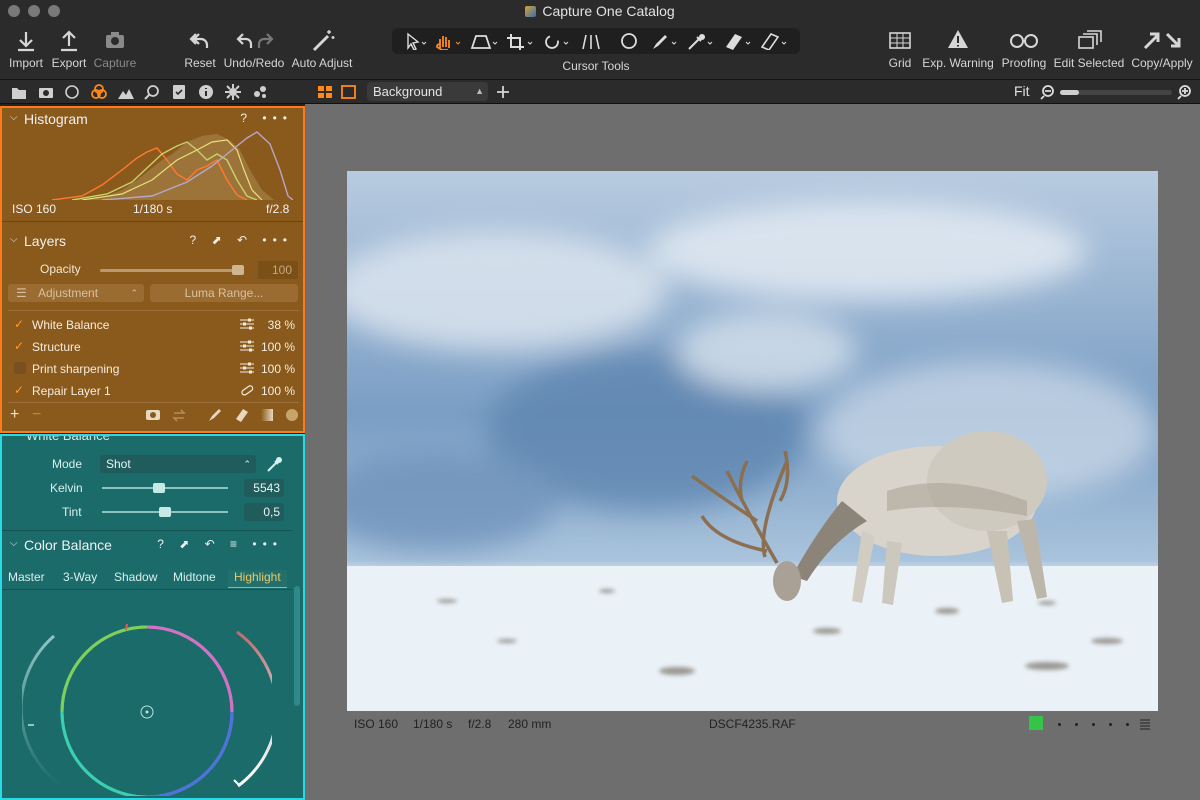 This screenshot has width=1200, height=800. What do you see at coordinates (1116, 92) in the screenshot?
I see `zoom-slider` at bounding box center [1116, 92].